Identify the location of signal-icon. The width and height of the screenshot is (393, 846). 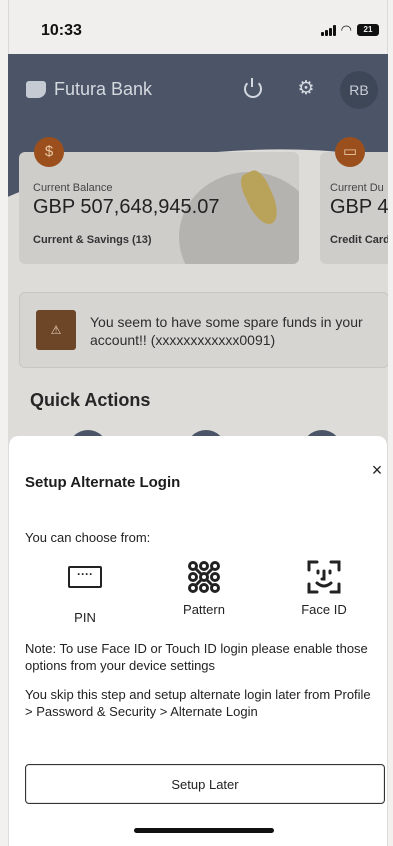
(328, 30).